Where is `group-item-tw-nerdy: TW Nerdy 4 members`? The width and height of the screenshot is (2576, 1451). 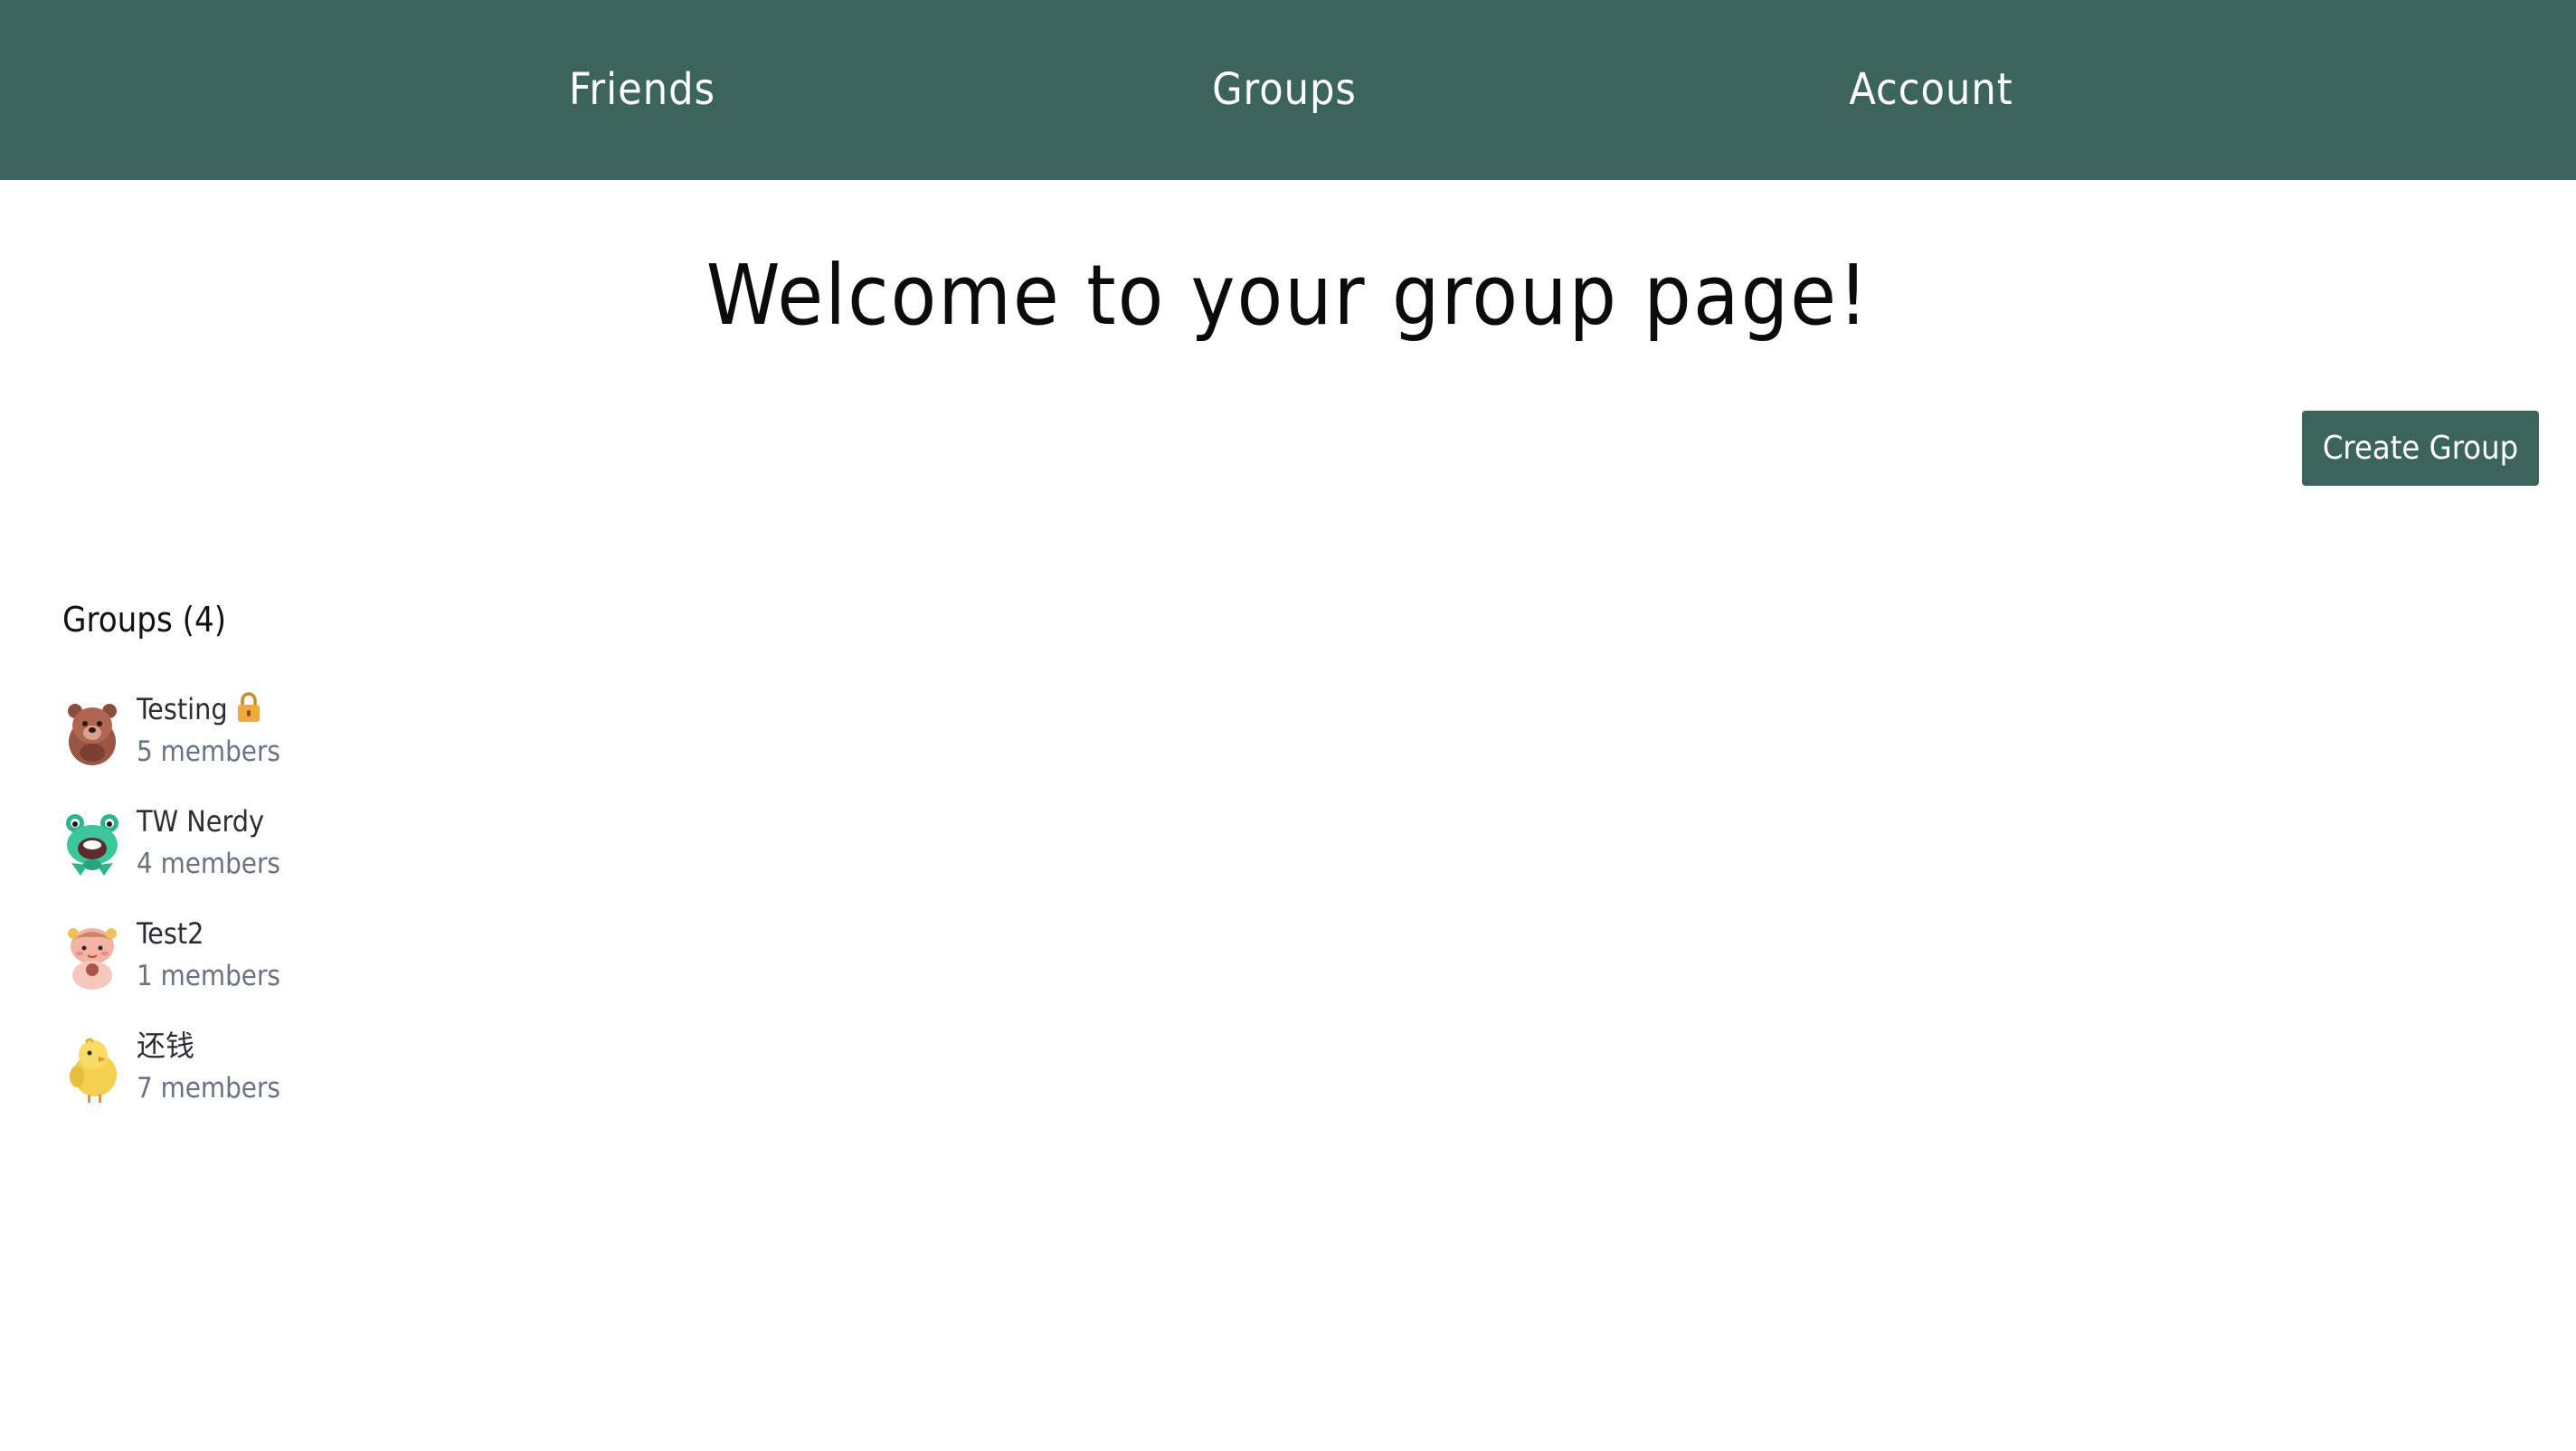 group-item-tw-nerdy: TW Nerdy 4 members is located at coordinates (424, 856).